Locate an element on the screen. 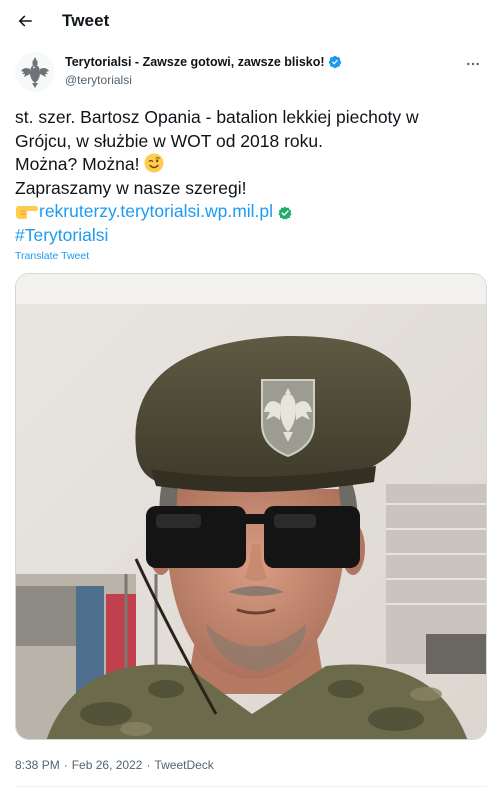 The height and width of the screenshot is (795, 502). tweet-text-segment: Można? Można! is located at coordinates (77, 164).